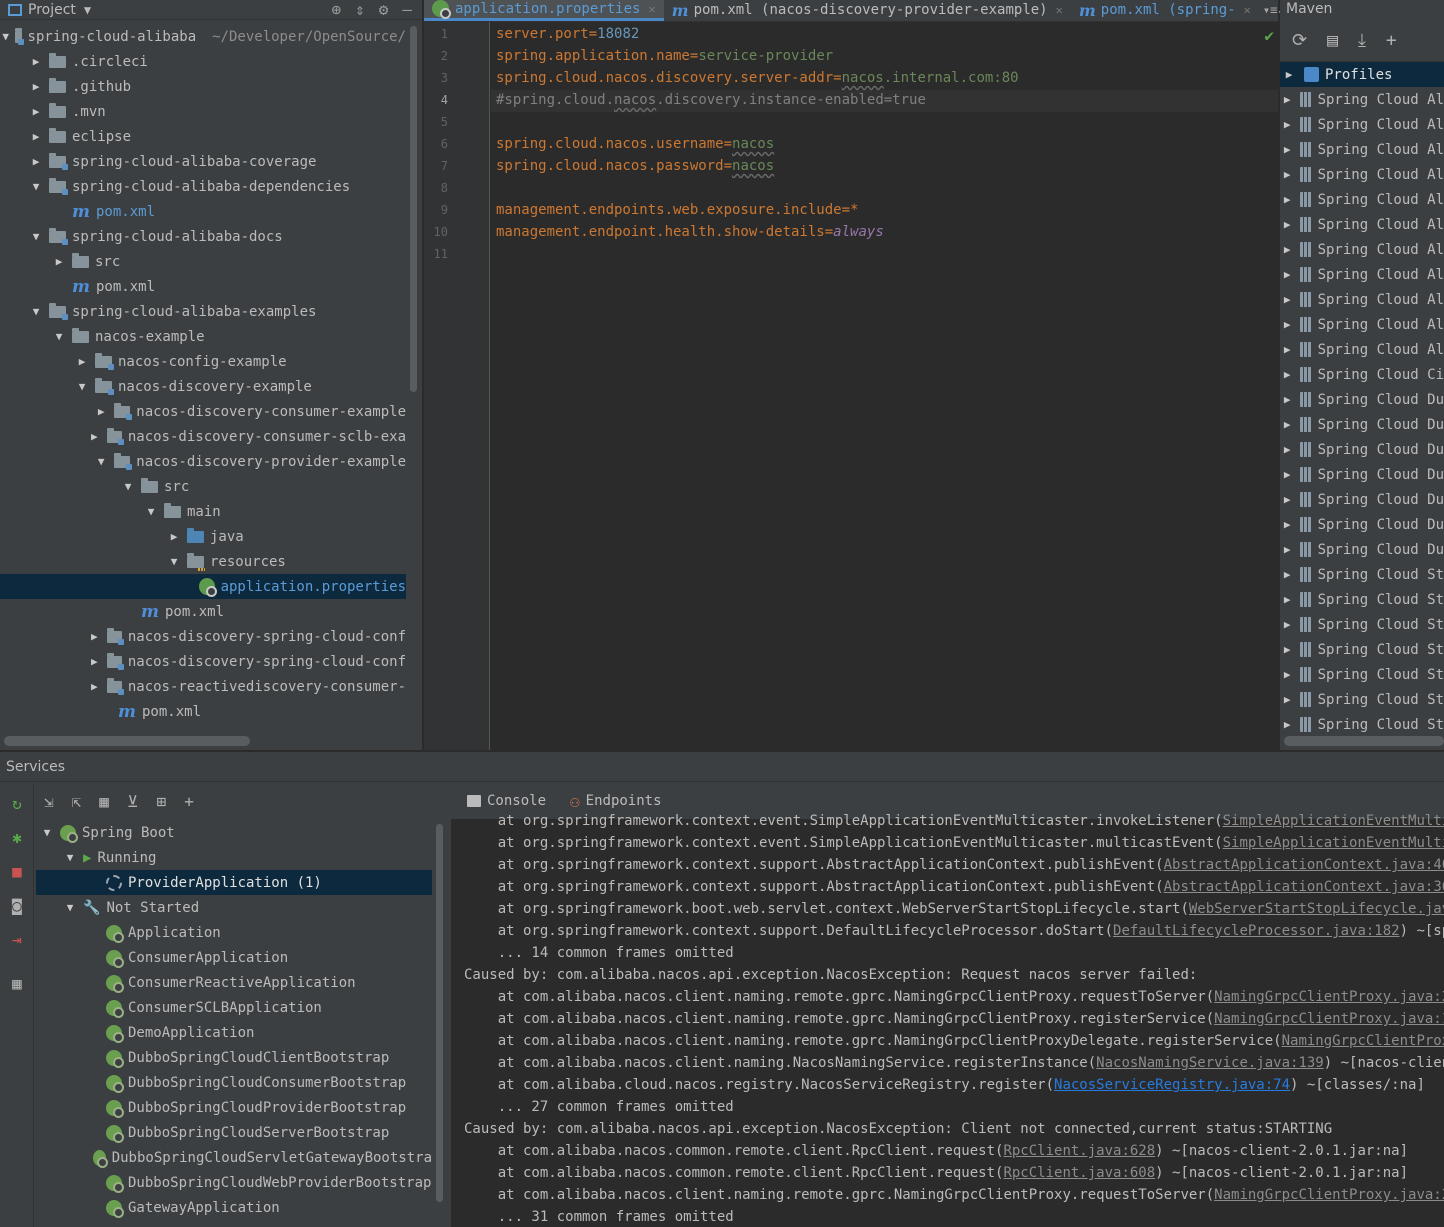 Image resolution: width=1444 pixels, height=1227 pixels. What do you see at coordinates (203, 436) in the screenshot?
I see `tree-item: ▶ nacos-discovery-consumer-sclb-exa` at bounding box center [203, 436].